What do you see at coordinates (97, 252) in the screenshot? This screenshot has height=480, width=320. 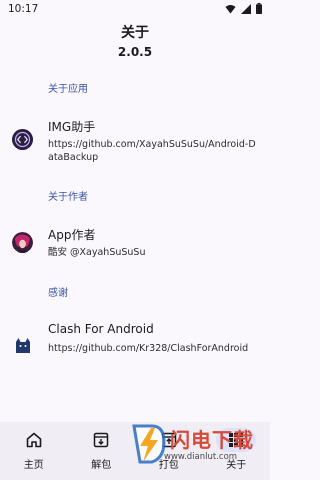 I see `author-handle: 酷安 @XayahSuSuSu` at bounding box center [97, 252].